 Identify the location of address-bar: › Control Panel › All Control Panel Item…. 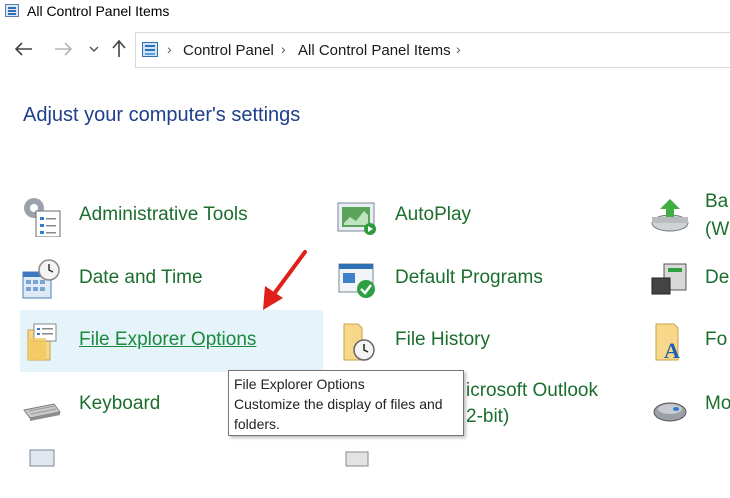
(432, 50).